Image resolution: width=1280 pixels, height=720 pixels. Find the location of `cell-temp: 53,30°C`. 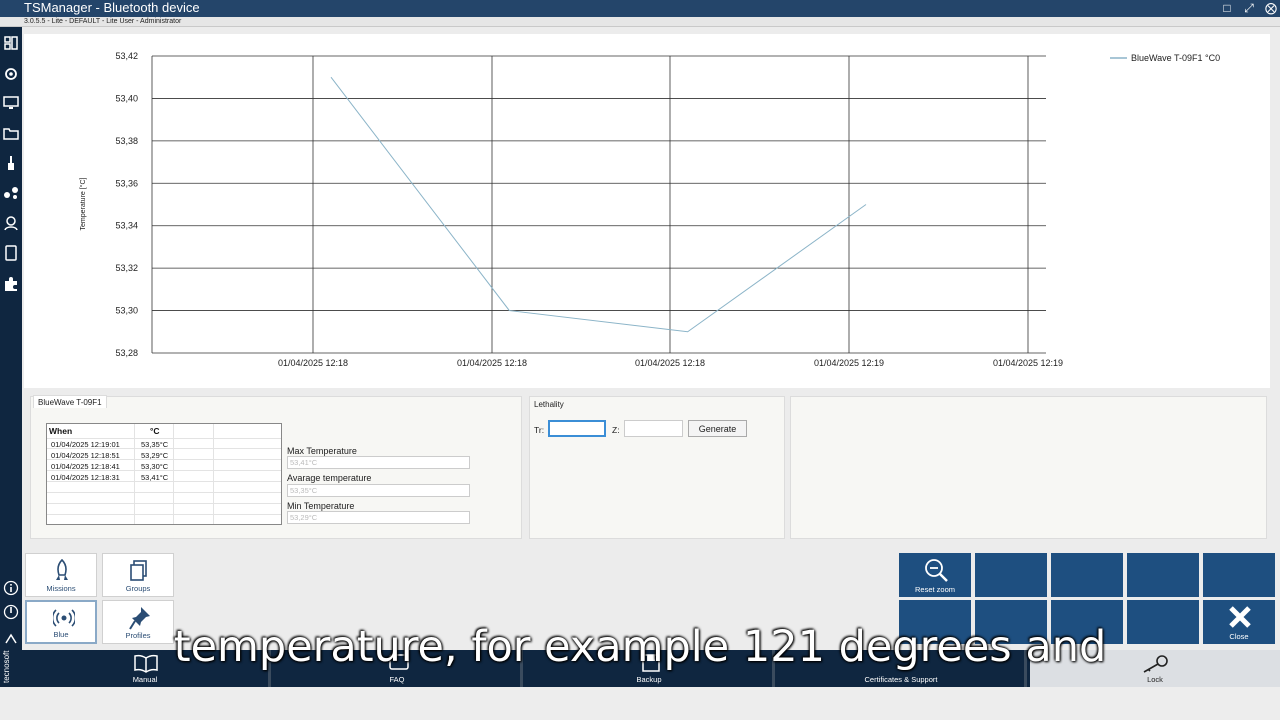

cell-temp: 53,30°C is located at coordinates (155, 466).